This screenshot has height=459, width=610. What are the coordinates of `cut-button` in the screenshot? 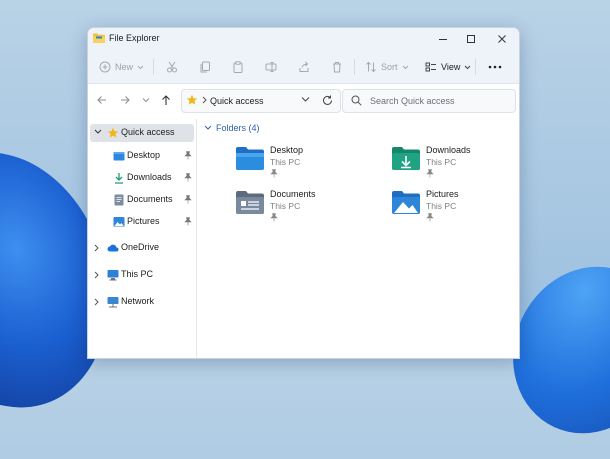 It's located at (172, 67).